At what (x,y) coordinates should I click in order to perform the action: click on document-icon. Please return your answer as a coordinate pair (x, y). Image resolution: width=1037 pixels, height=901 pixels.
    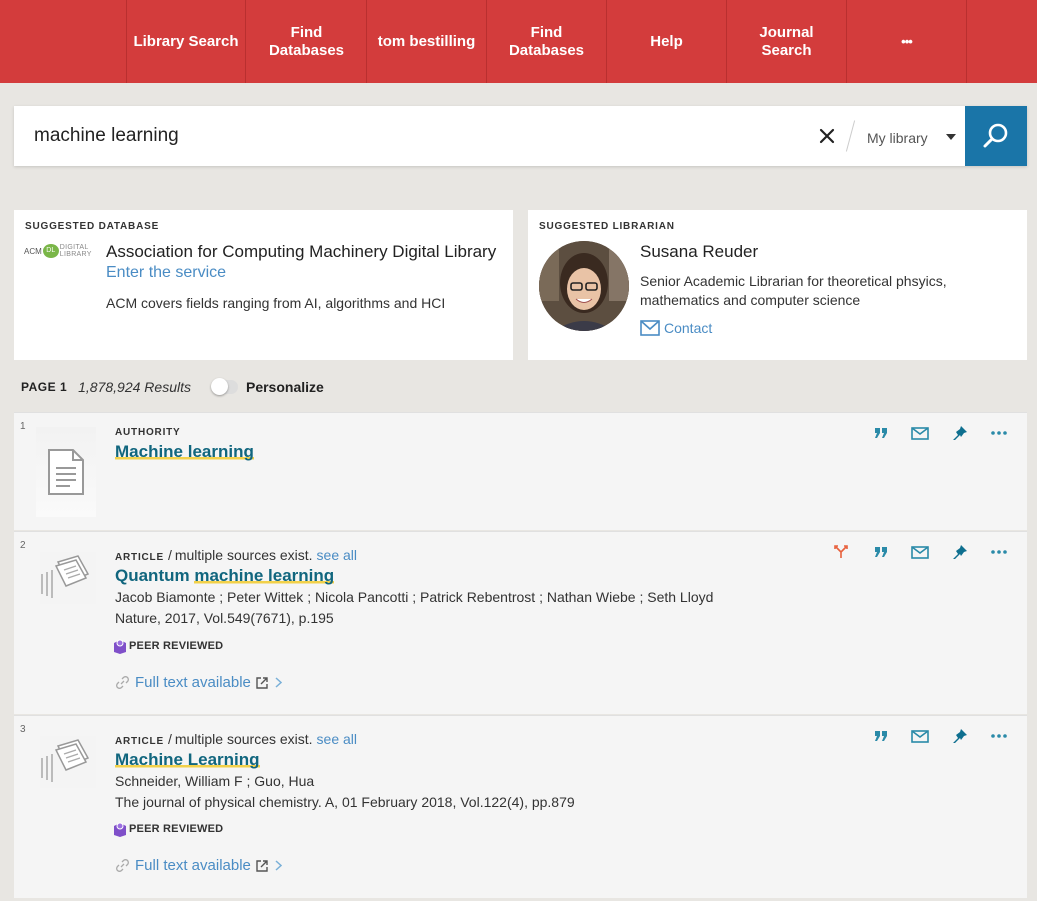
    Looking at the image, I should click on (66, 472).